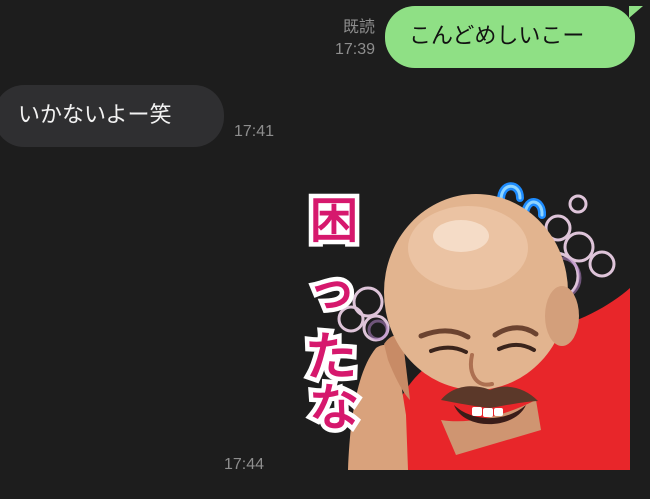  What do you see at coordinates (334, 221) in the screenshot?
I see `sticker-text-line: 困` at bounding box center [334, 221].